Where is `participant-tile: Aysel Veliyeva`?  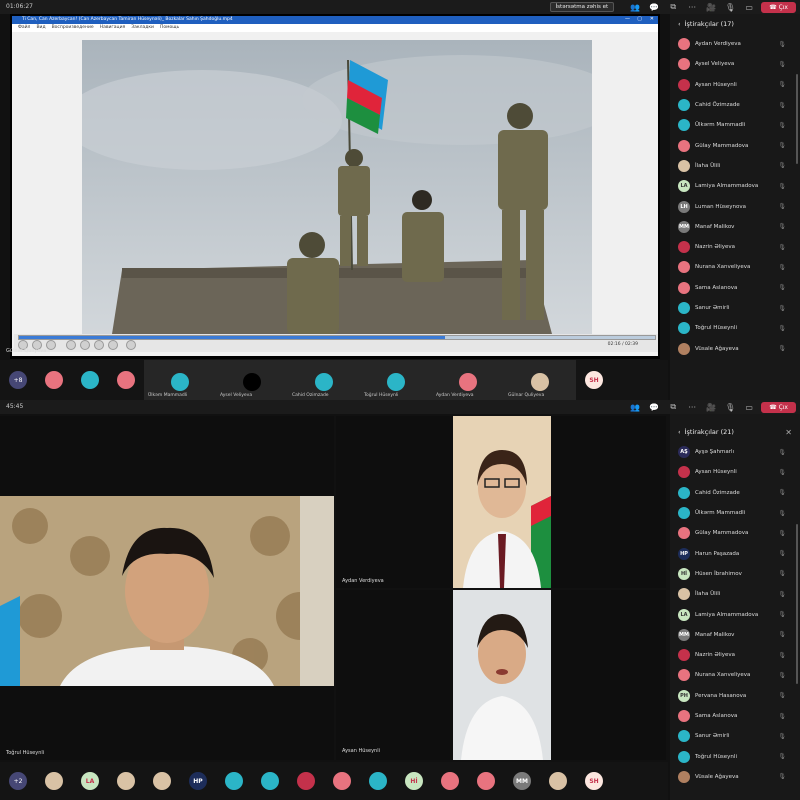 participant-tile: Aysel Veliyeva is located at coordinates (252, 380).